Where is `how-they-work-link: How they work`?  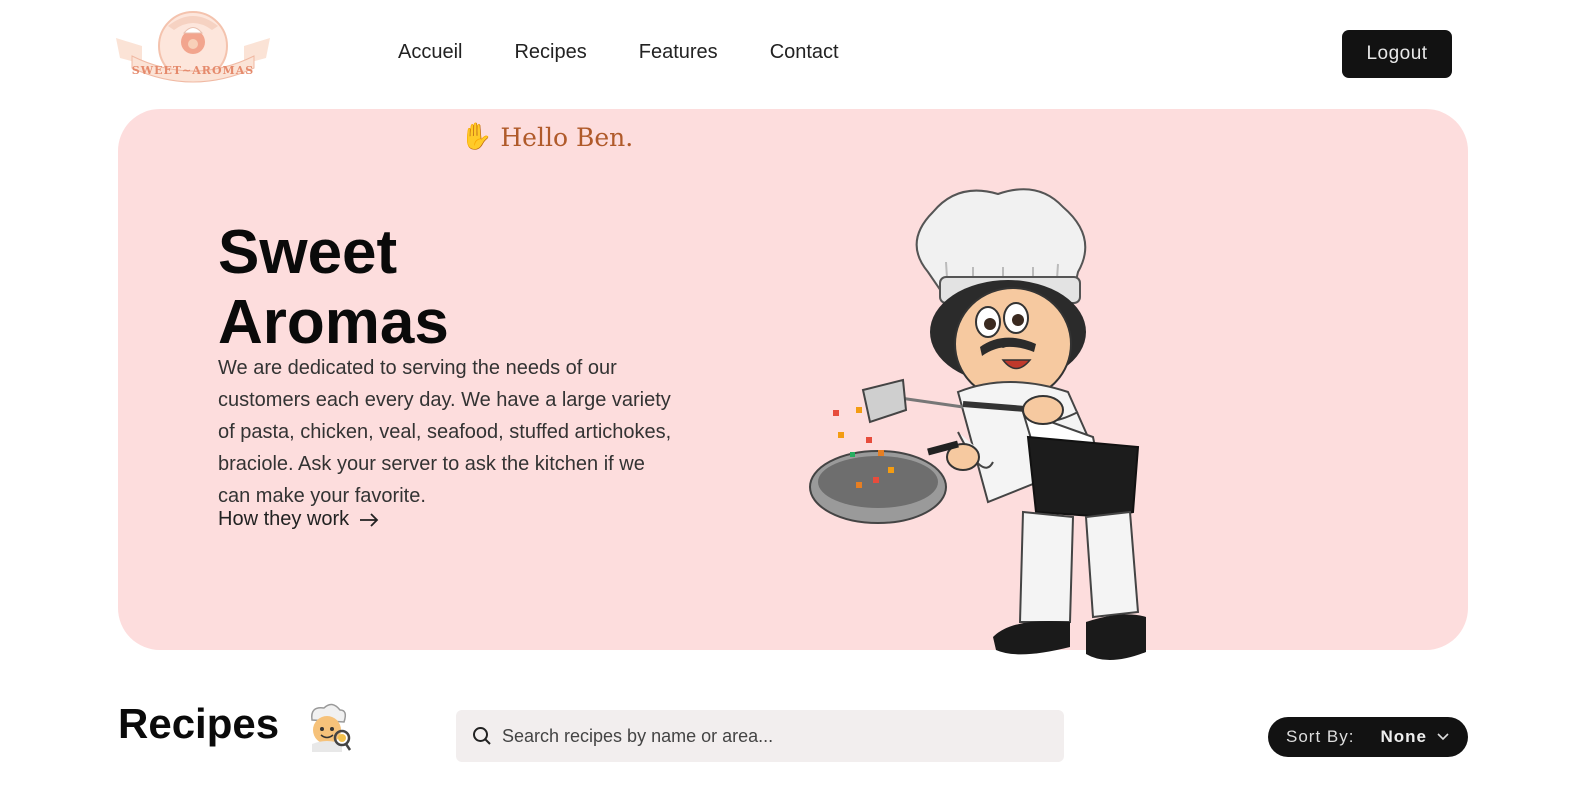 how-they-work-link: How they work is located at coordinates (298, 519).